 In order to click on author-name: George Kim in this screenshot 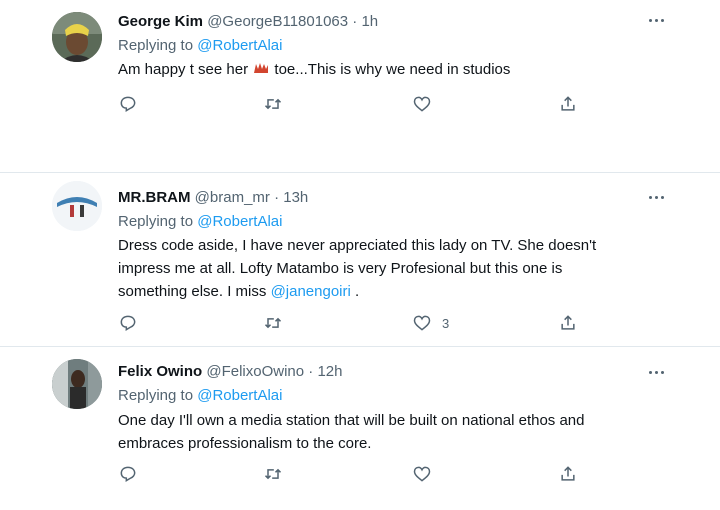, I will do `click(160, 21)`.